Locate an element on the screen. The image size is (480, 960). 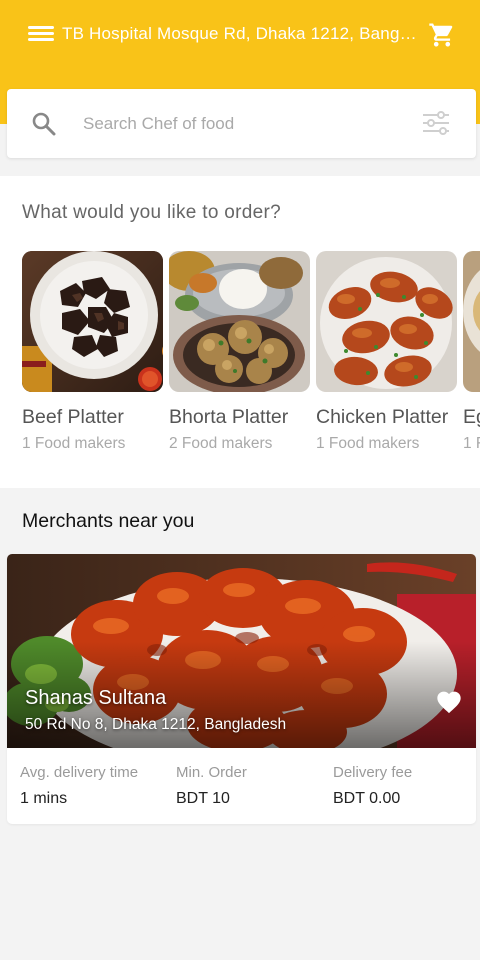
search-bar is located at coordinates (241, 123).